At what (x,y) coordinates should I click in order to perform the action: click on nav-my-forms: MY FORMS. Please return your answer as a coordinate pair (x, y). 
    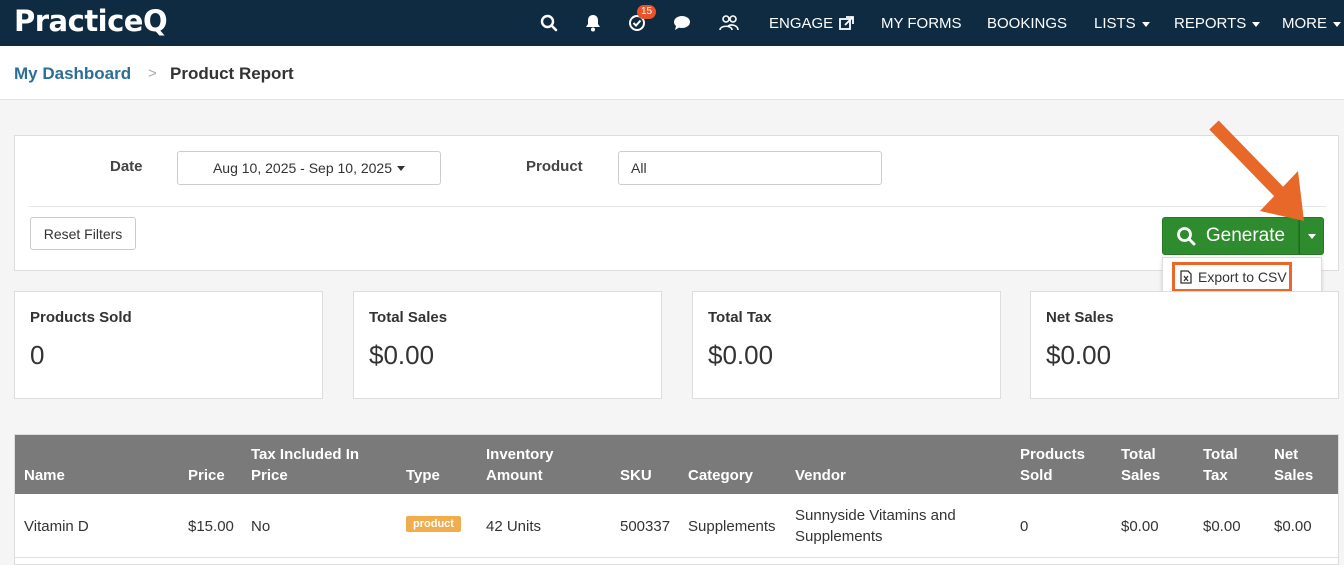
    Looking at the image, I should click on (921, 23).